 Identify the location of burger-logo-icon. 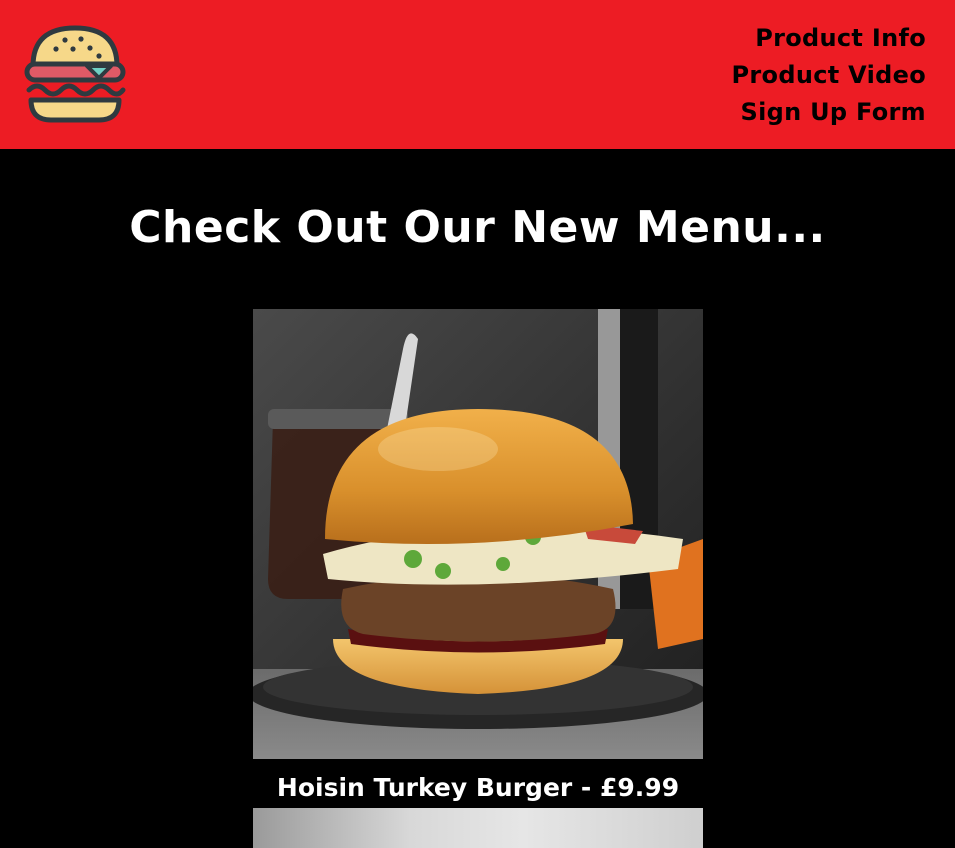
(75, 74).